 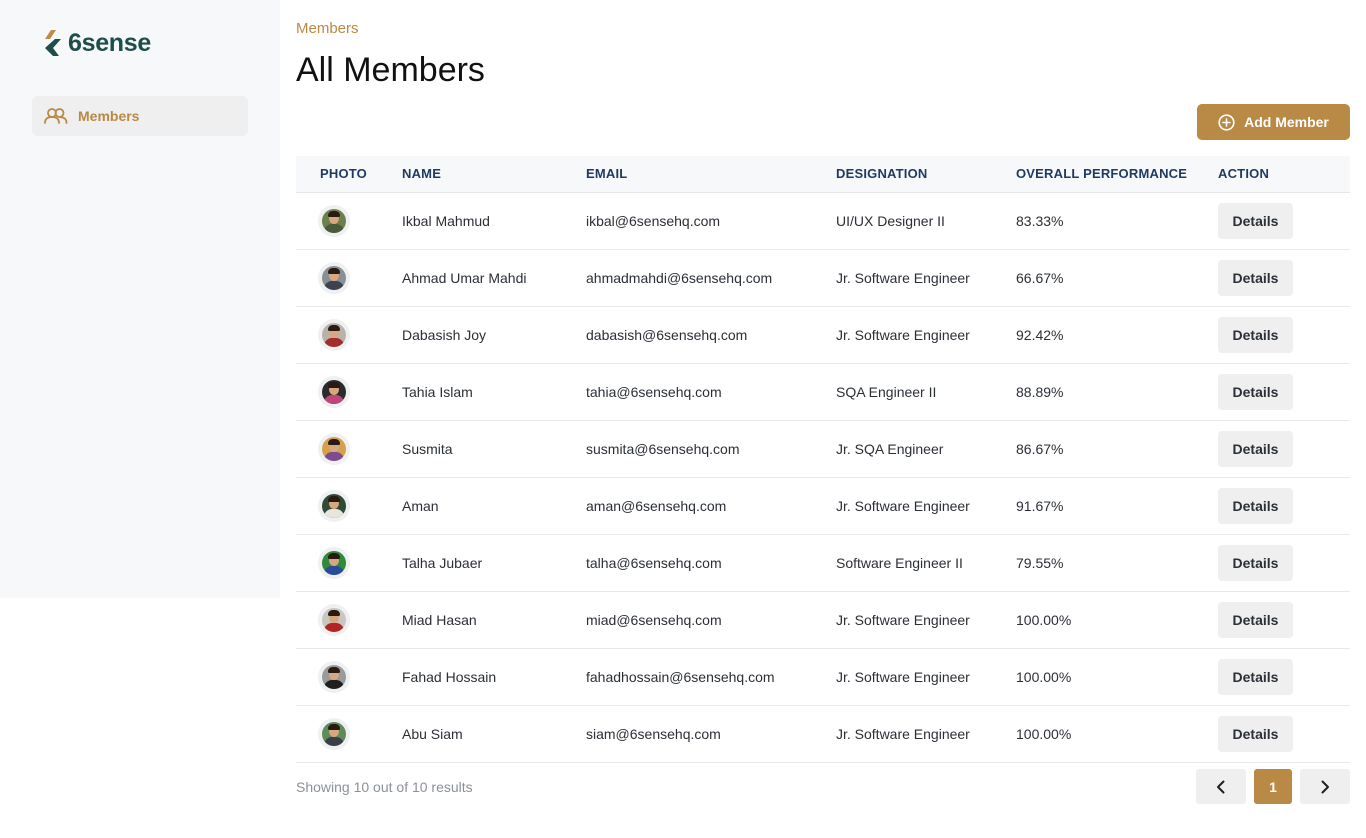 I want to click on member-email: fahadhossain@6sensehq.com, so click(x=680, y=676).